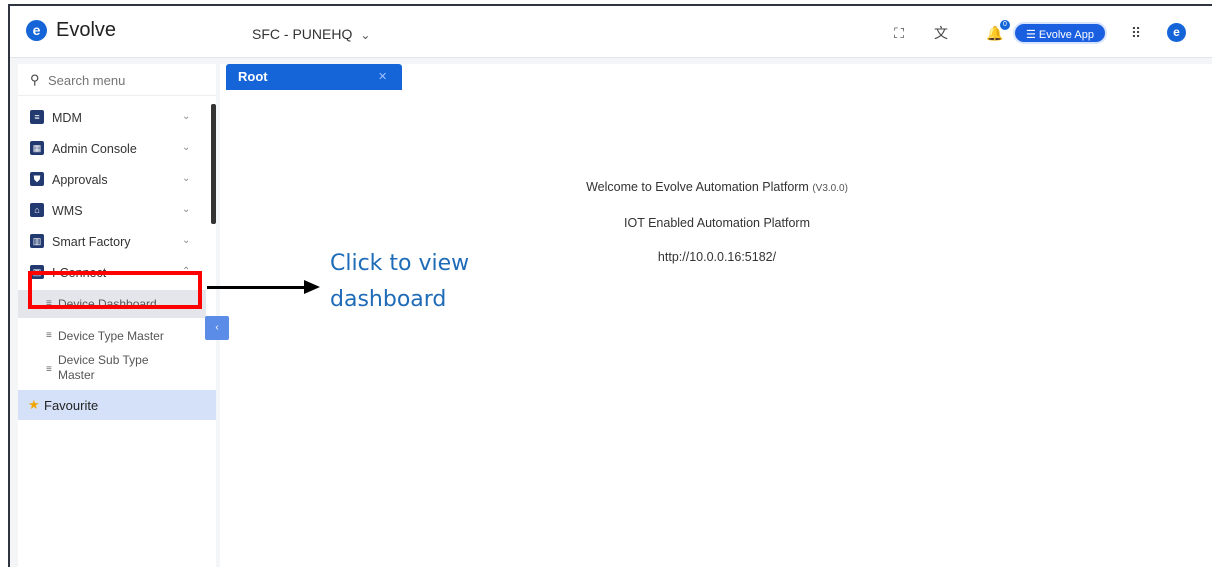  Describe the element at coordinates (36, 30) in the screenshot. I see `evolve-logo-icon: e` at that location.